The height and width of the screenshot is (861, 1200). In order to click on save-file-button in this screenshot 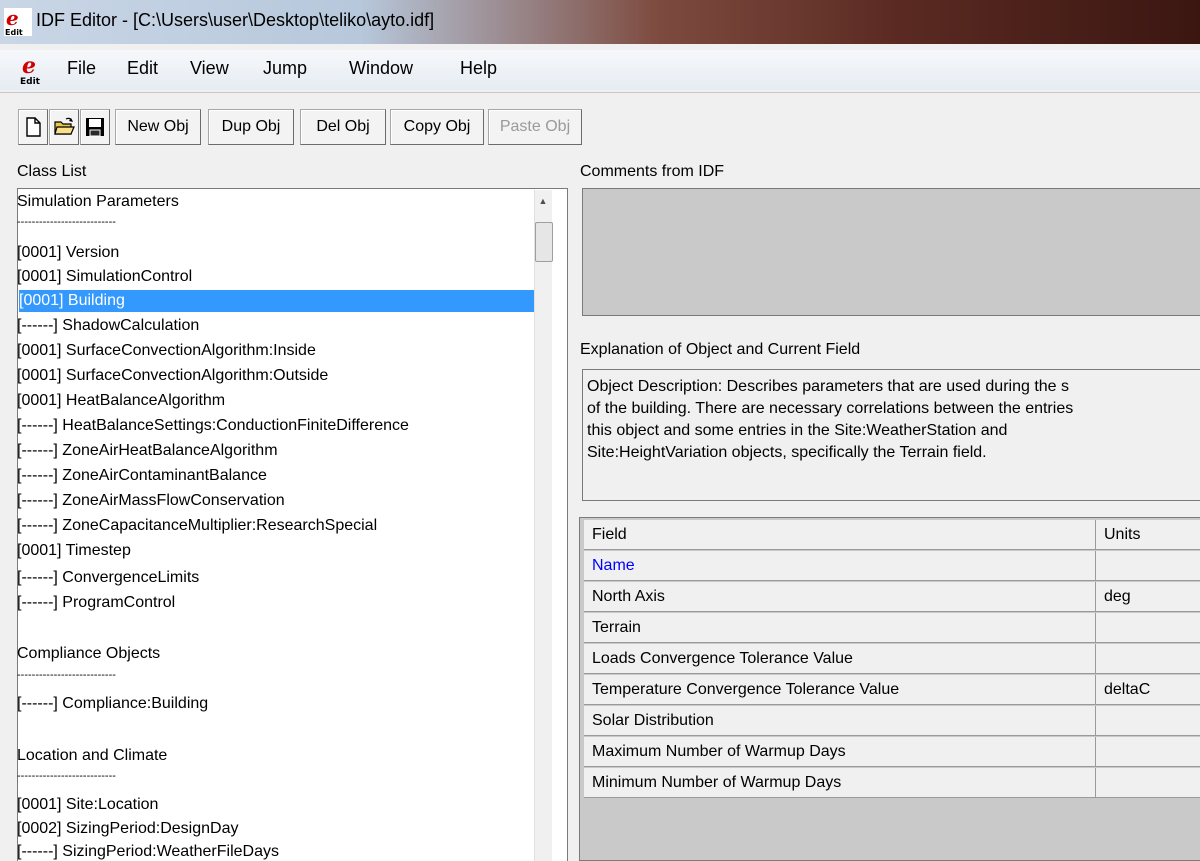, I will do `click(95, 127)`.